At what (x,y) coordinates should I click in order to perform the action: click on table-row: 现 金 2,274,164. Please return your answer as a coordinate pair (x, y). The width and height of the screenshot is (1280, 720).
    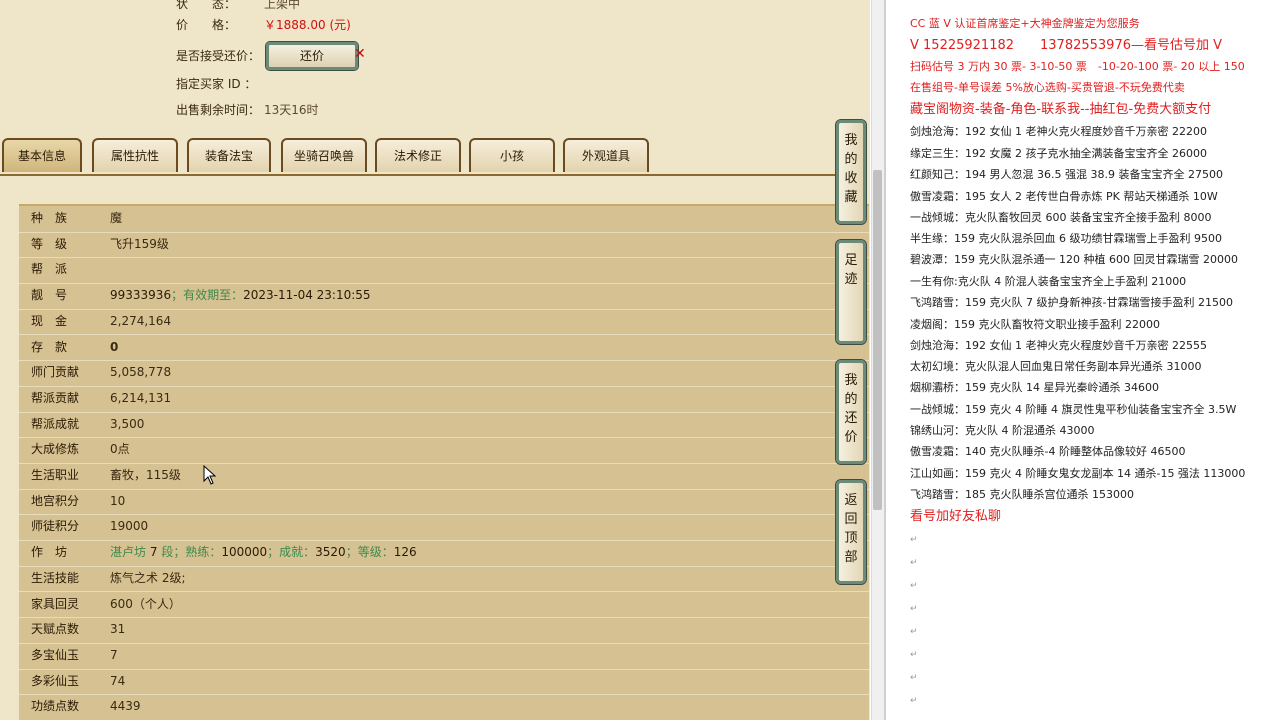
    Looking at the image, I should click on (444, 322).